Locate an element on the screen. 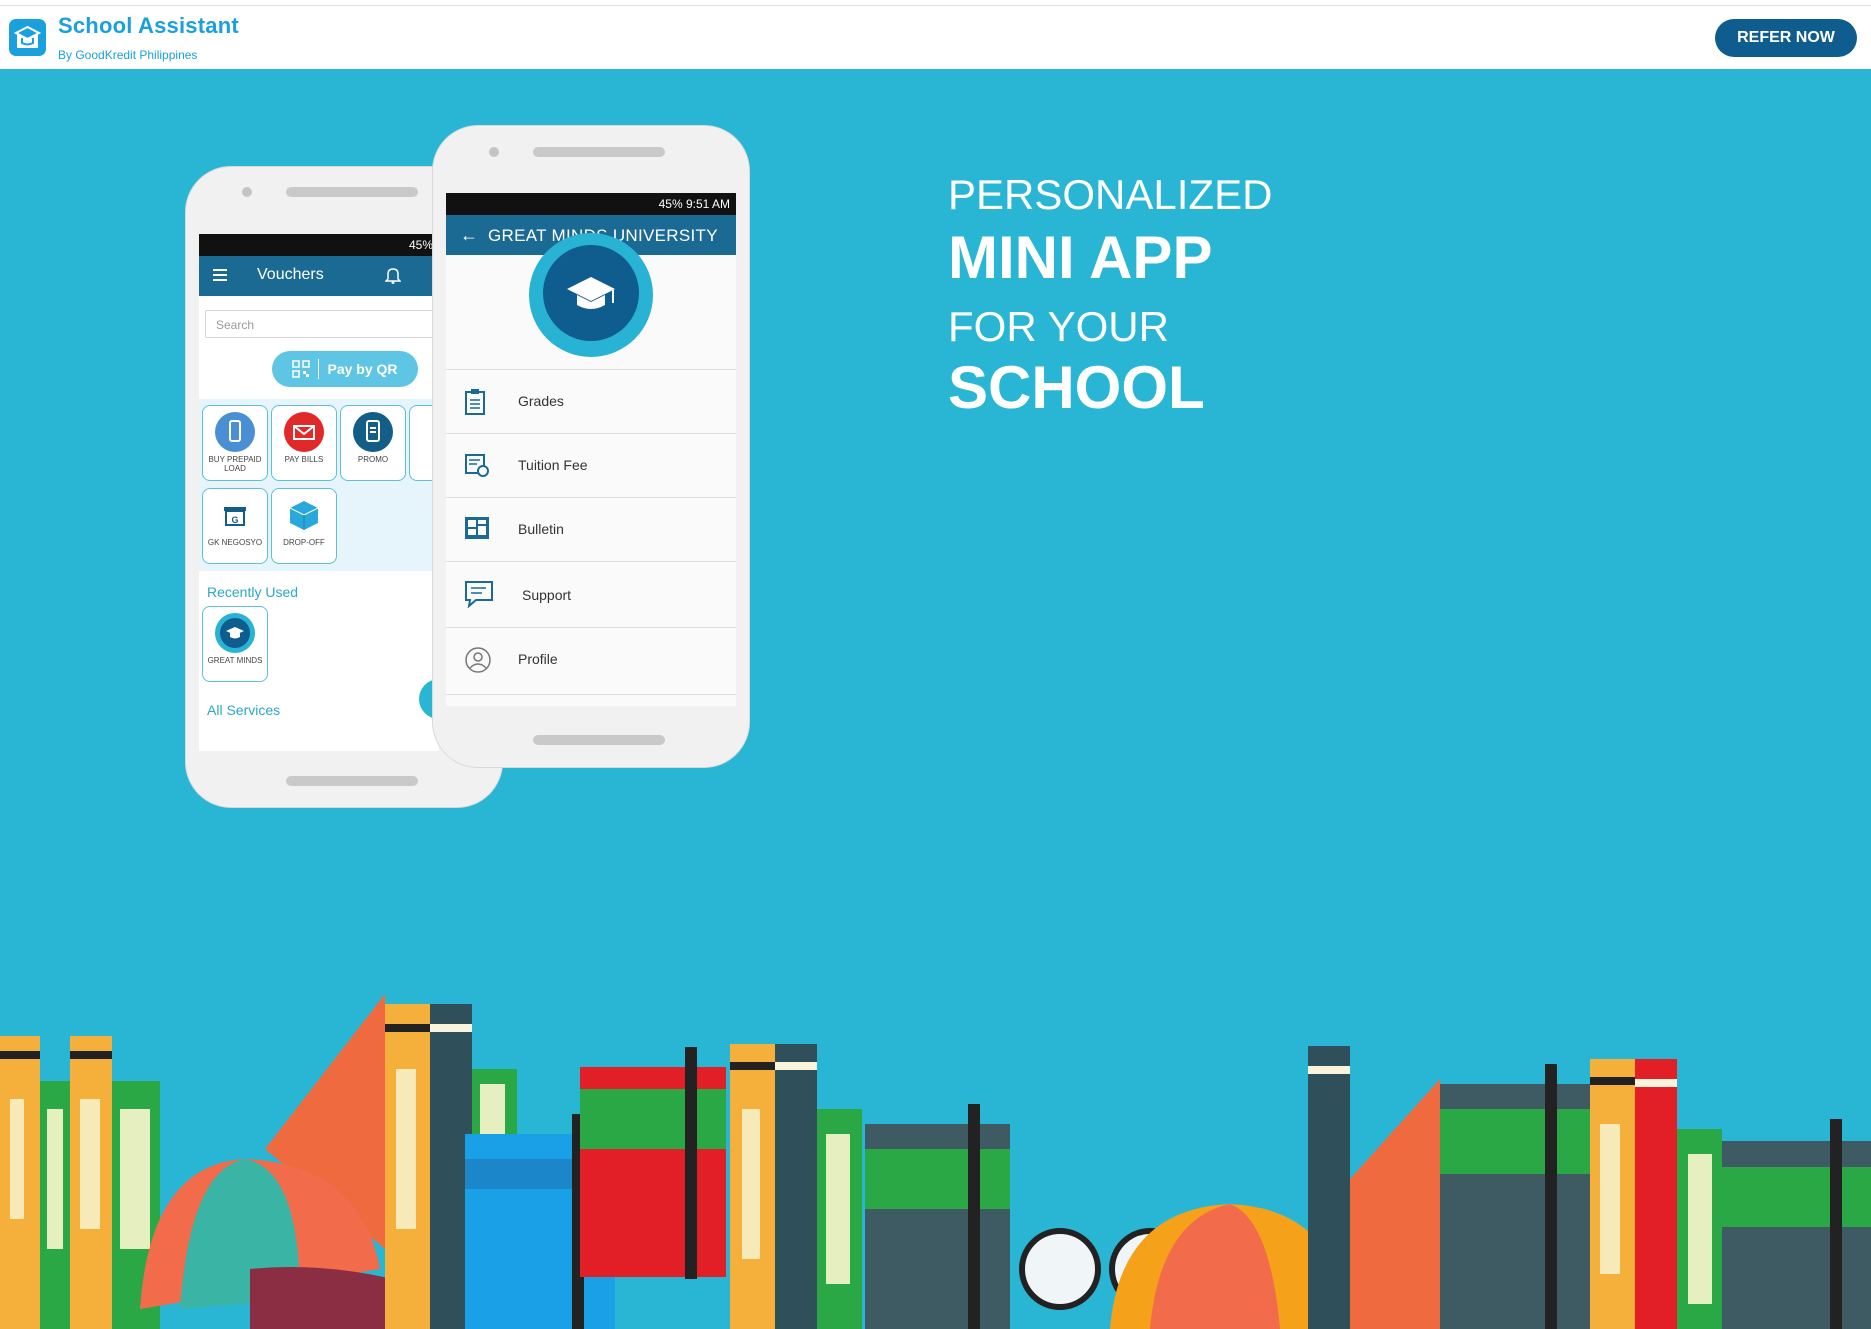  graduation-cap-icon is located at coordinates (27, 37).